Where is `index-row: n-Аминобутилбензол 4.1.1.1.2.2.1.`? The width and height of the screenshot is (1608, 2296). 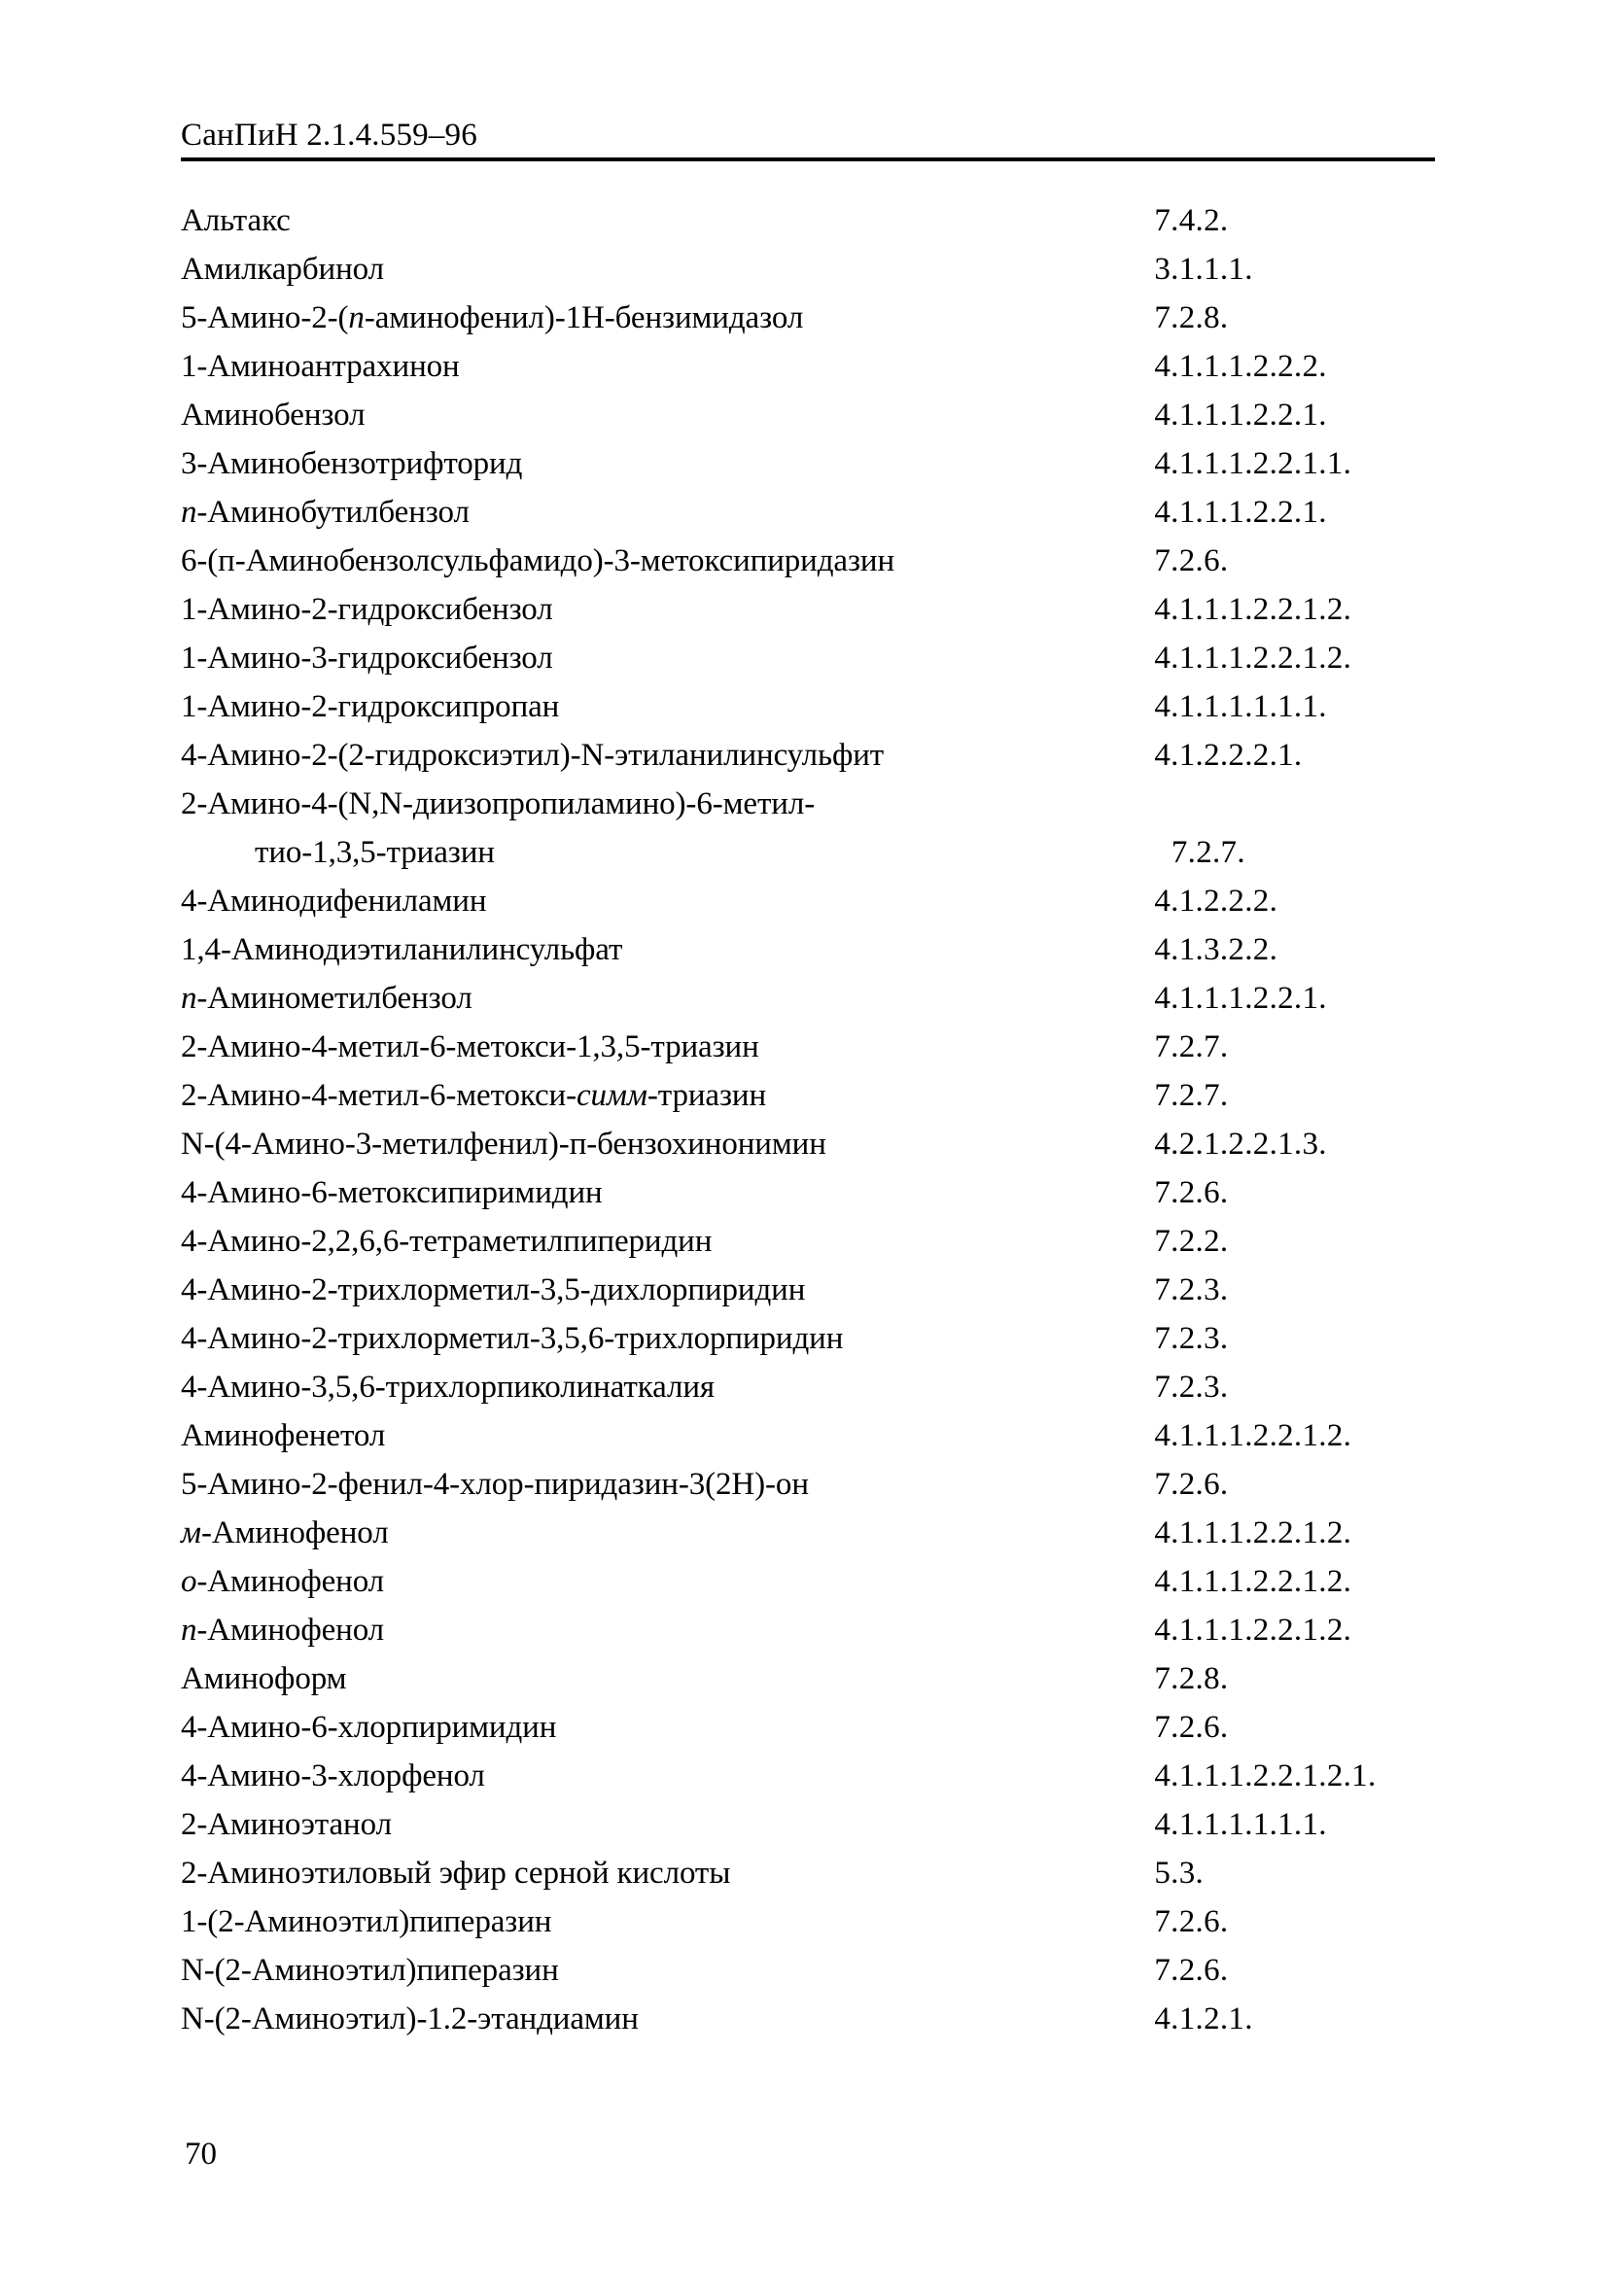
index-row: n-Аминобутилбензол 4.1.1.1.2.2.1. is located at coordinates (813, 512).